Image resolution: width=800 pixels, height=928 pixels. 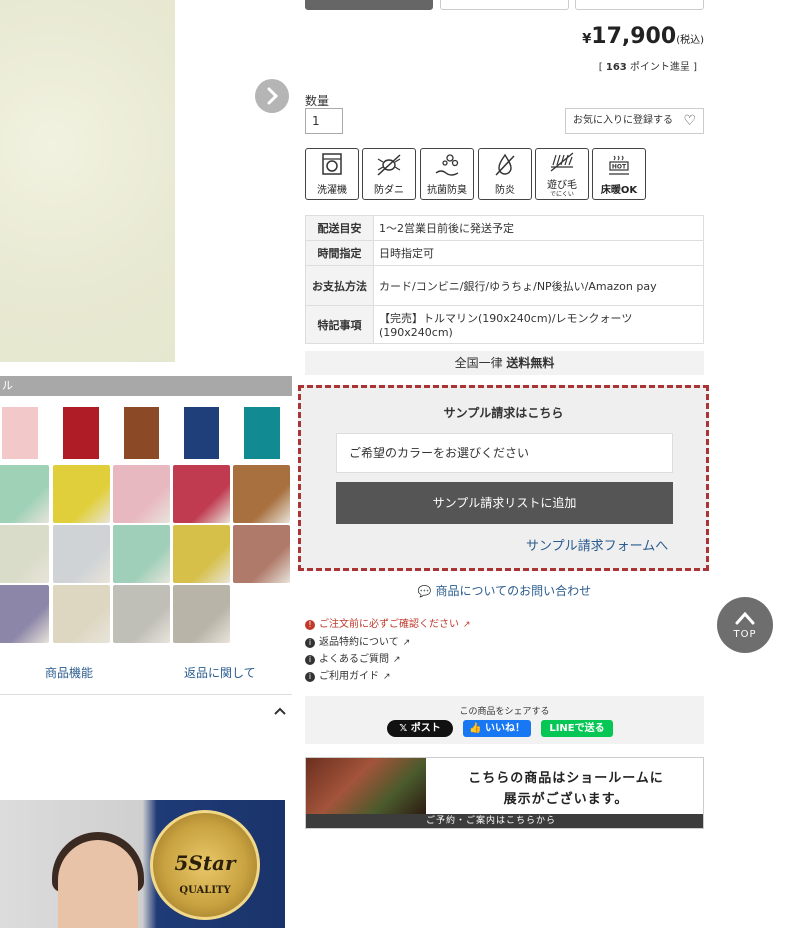 I want to click on showroom-line2: 展示がございます。, so click(x=566, y=799).